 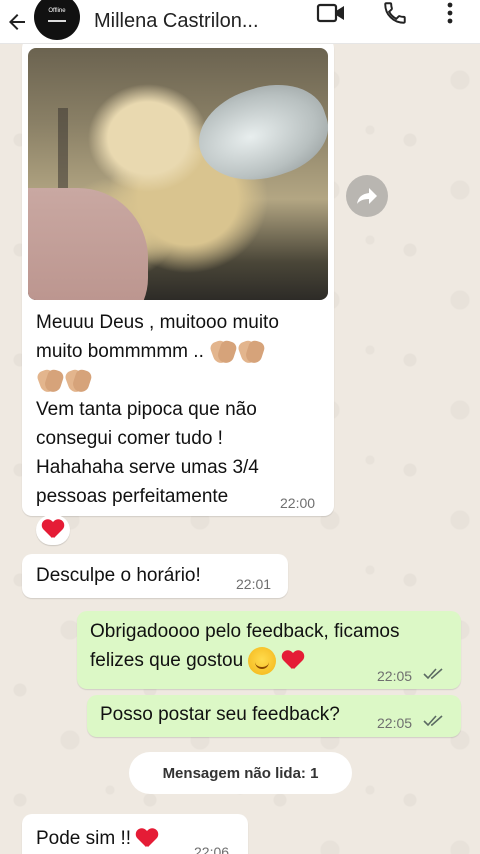 I want to click on message-time: 22:00, so click(x=298, y=503).